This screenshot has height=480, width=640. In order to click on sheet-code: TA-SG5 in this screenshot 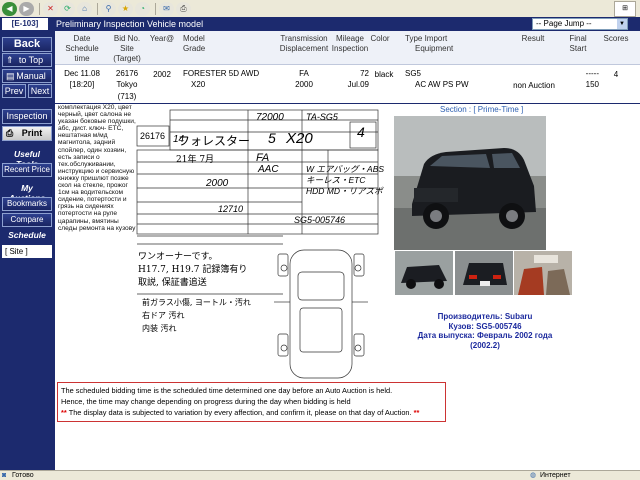, I will do `click(322, 117)`.